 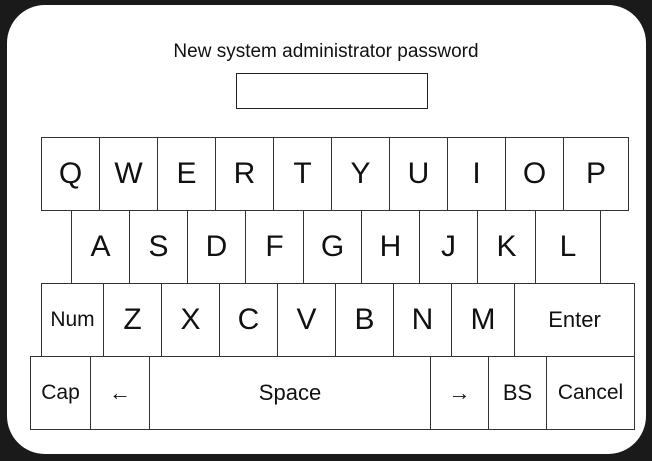 What do you see at coordinates (290, 393) in the screenshot?
I see `space-key: Space` at bounding box center [290, 393].